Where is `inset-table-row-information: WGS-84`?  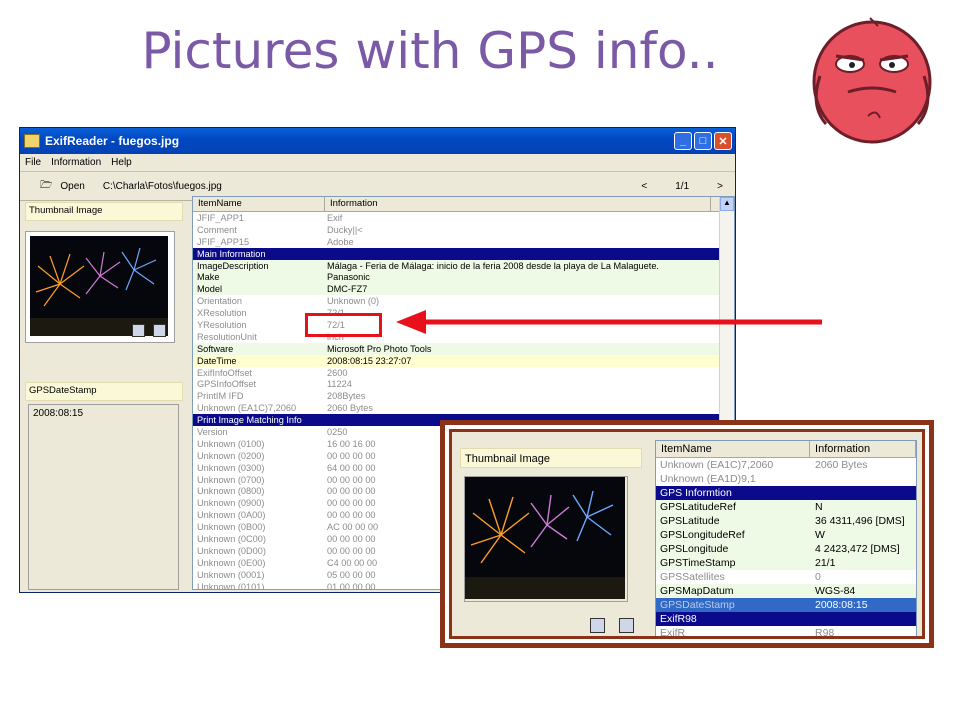 inset-table-row-information: WGS-84 is located at coordinates (835, 591).